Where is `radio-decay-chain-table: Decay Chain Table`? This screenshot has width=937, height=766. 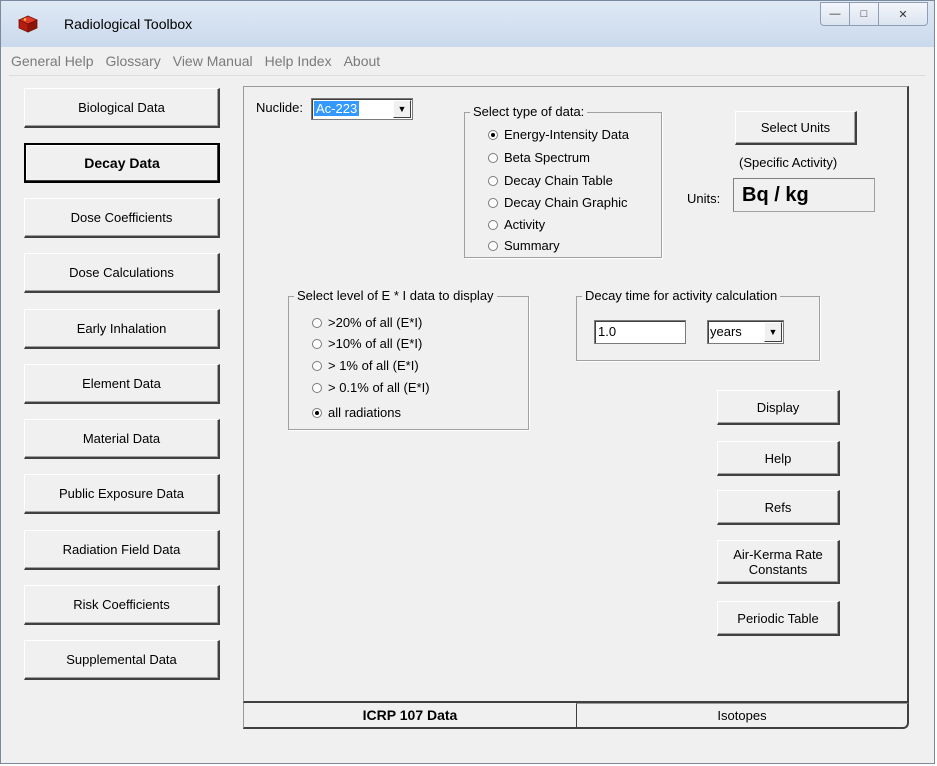
radio-decay-chain-table: Decay Chain Table is located at coordinates (550, 180).